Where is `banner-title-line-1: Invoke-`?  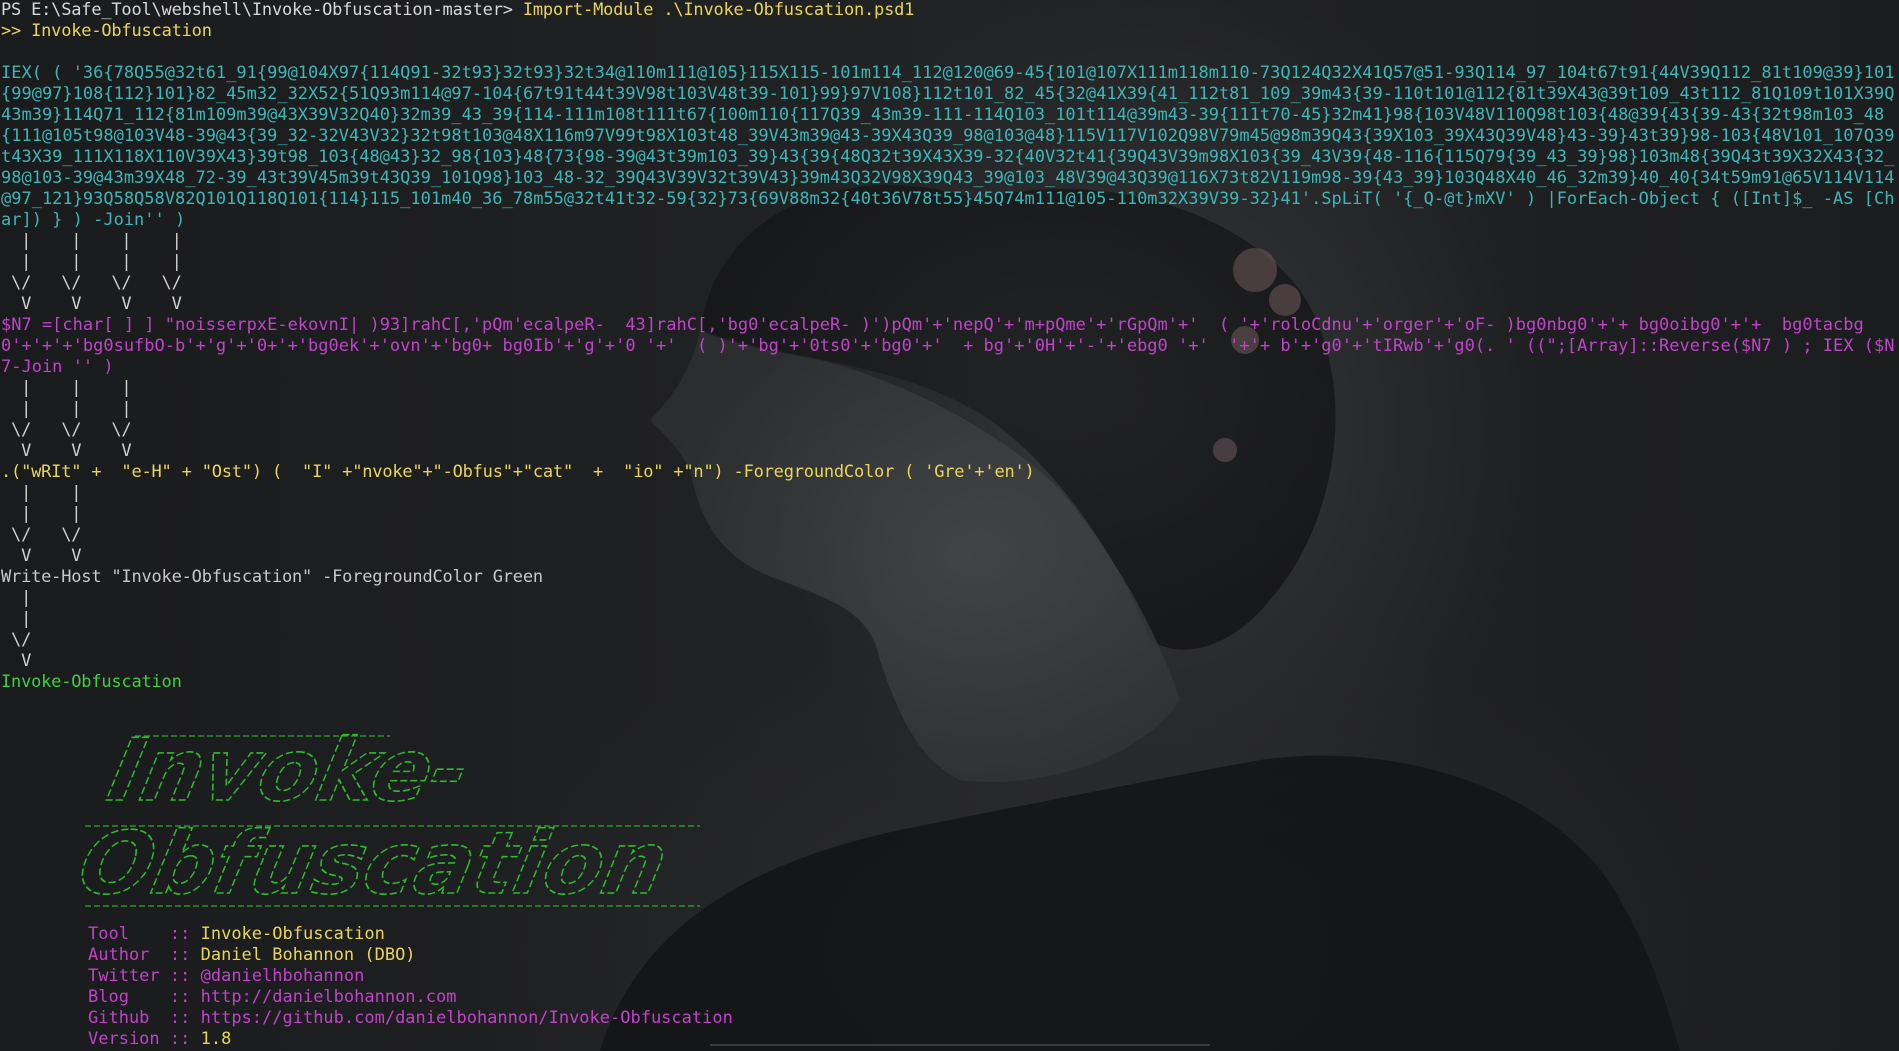
banner-title-line-1: Invoke- is located at coordinates (289, 774).